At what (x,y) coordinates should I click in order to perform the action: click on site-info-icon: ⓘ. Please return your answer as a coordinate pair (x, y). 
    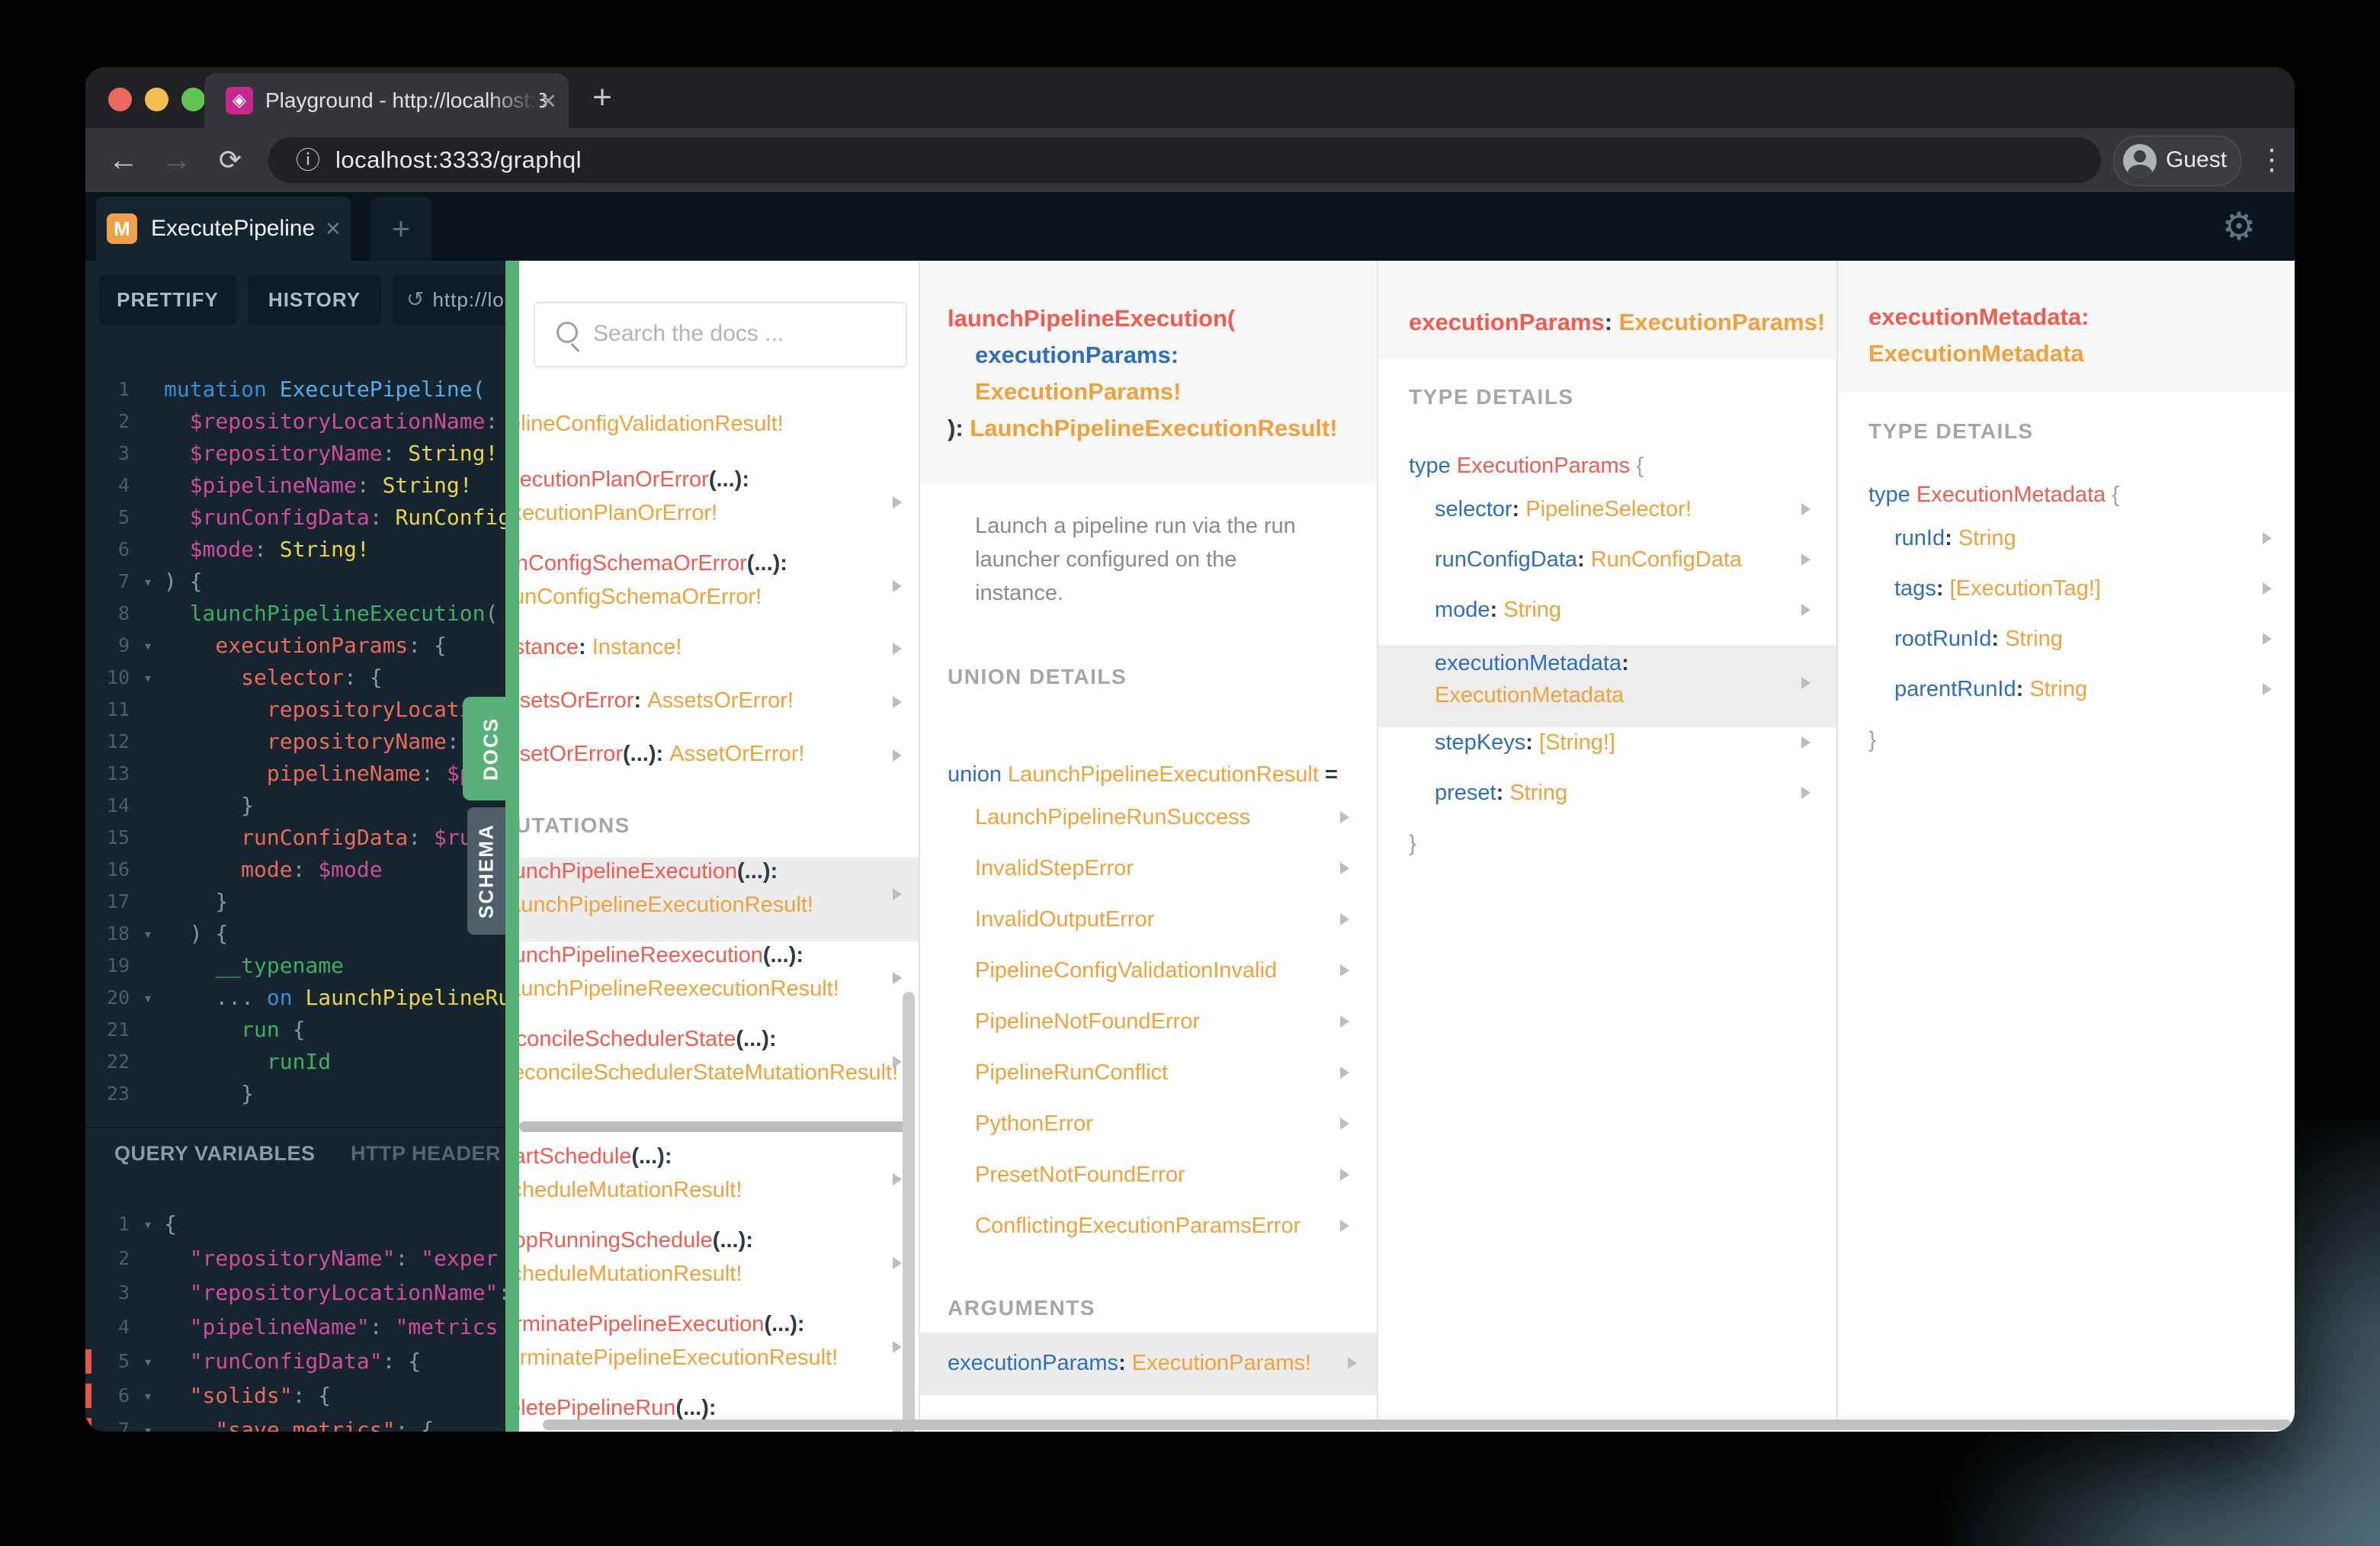
    Looking at the image, I should click on (308, 160).